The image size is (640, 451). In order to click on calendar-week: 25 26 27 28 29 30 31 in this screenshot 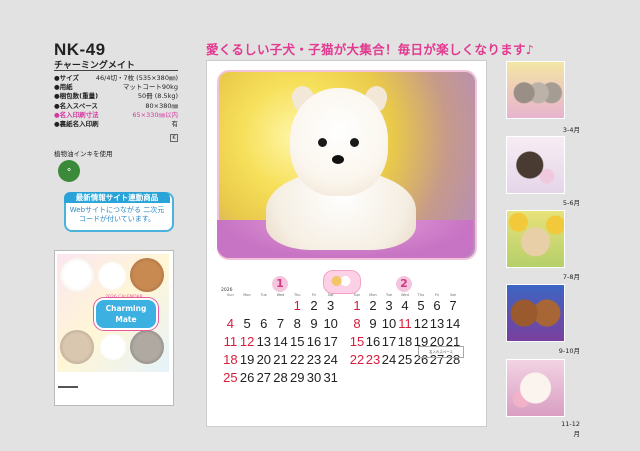, I will do `click(280, 378)`.